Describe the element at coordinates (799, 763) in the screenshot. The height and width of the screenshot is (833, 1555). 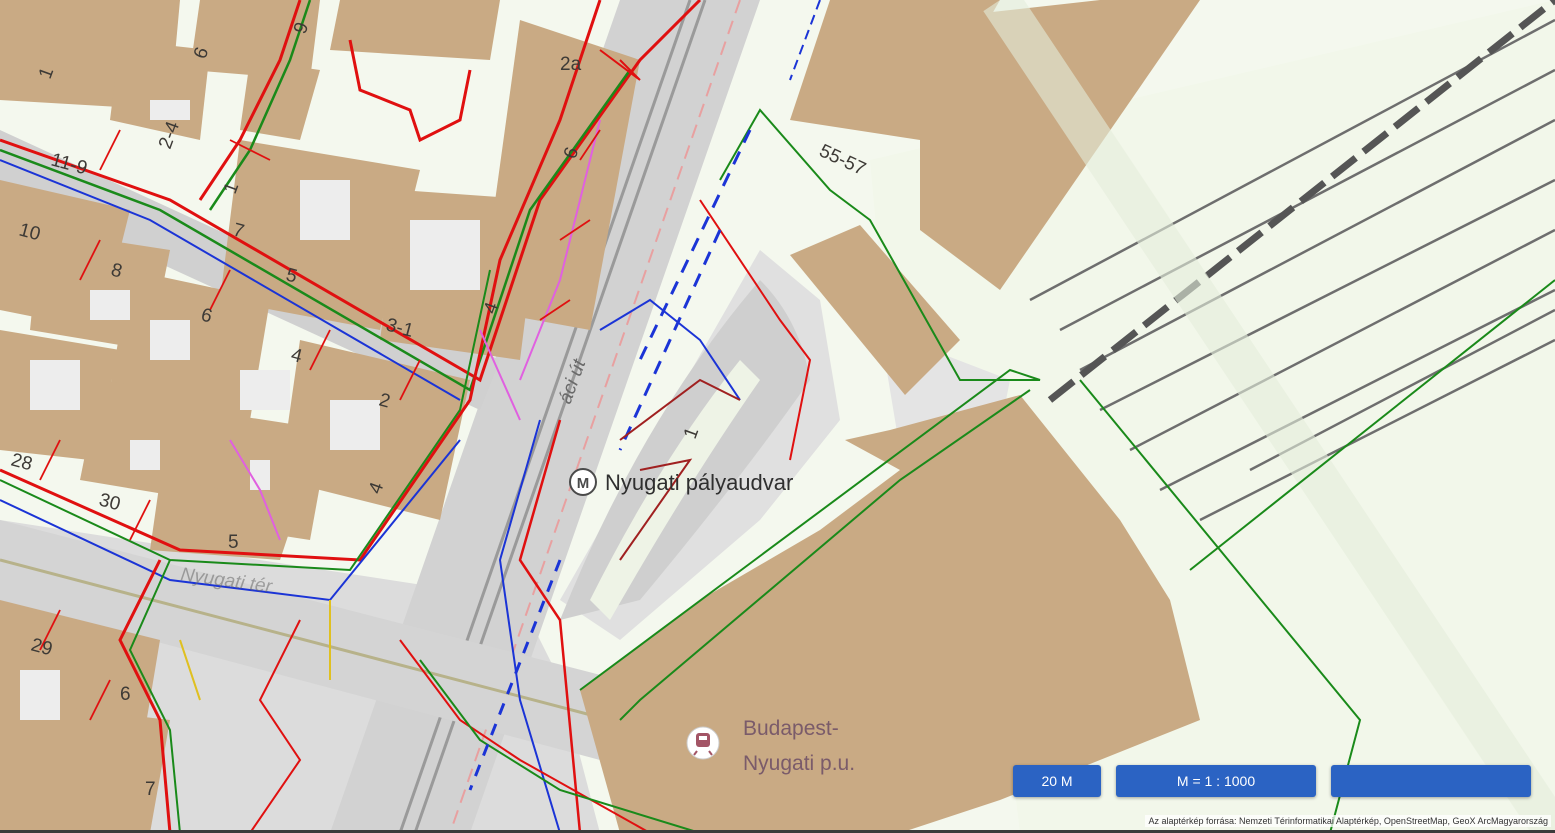
I see `rail-station-label-line2: Nyugati p.u.` at that location.